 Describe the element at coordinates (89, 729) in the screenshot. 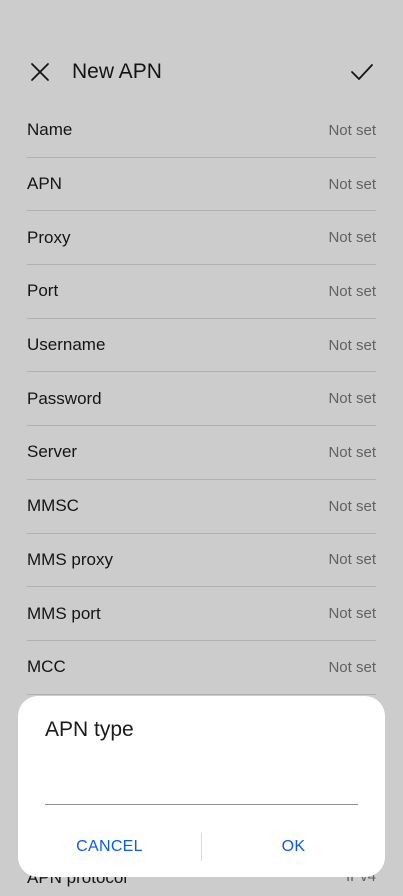

I see `dialog-title: APN type` at that location.